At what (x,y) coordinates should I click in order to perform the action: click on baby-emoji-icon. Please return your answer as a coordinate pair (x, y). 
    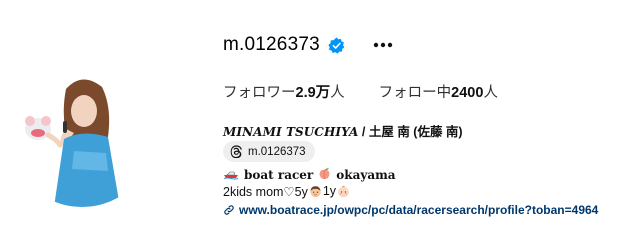
    Looking at the image, I should click on (343, 191).